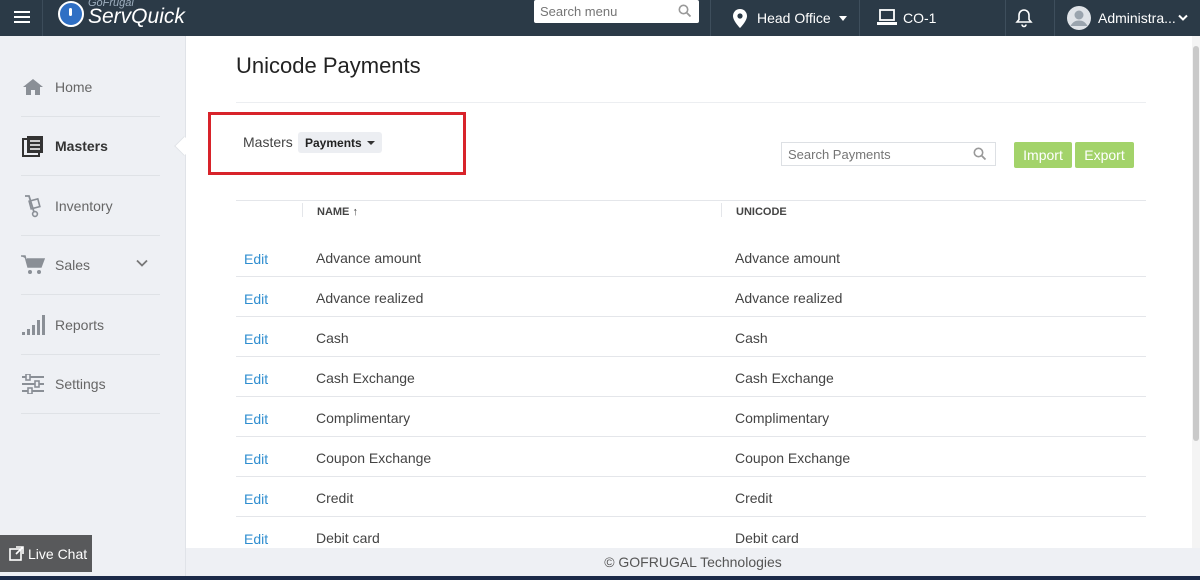  Describe the element at coordinates (374, 458) in the screenshot. I see `cell-name: Coupon Exchange` at that location.